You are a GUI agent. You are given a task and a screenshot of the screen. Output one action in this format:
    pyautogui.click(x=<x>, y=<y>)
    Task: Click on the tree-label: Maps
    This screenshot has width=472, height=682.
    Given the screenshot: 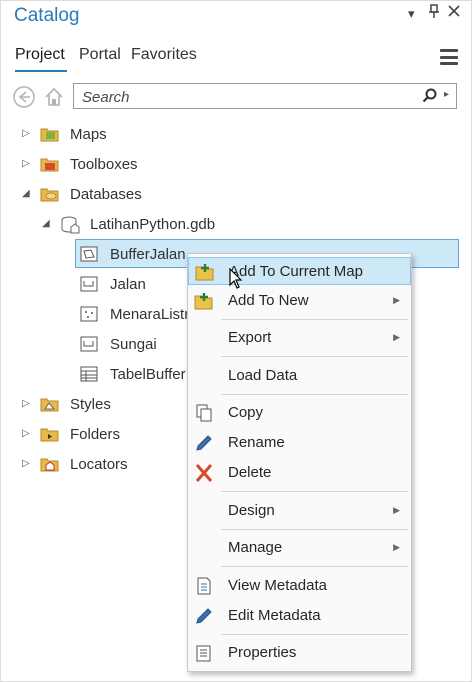 What is the action you would take?
    pyautogui.click(x=88, y=134)
    